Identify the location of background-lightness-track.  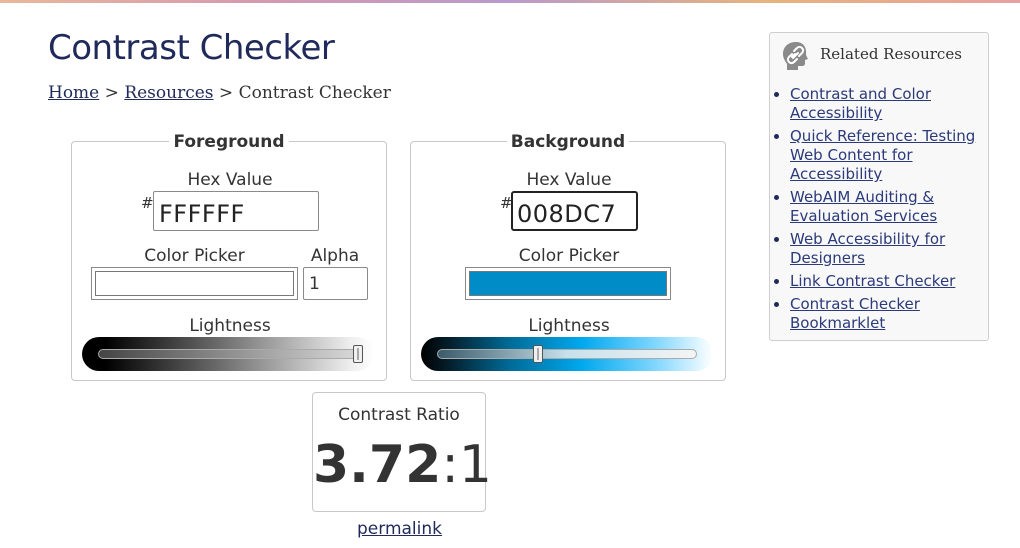
(567, 354).